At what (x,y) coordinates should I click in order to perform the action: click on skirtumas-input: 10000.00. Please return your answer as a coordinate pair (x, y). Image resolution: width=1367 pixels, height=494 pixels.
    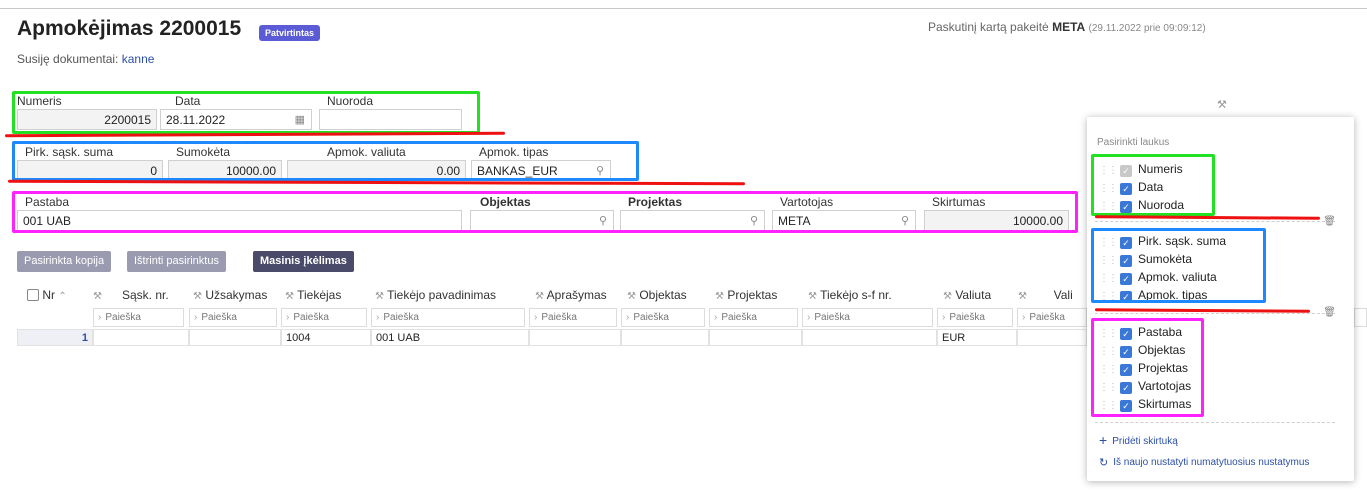
    Looking at the image, I should click on (996, 220).